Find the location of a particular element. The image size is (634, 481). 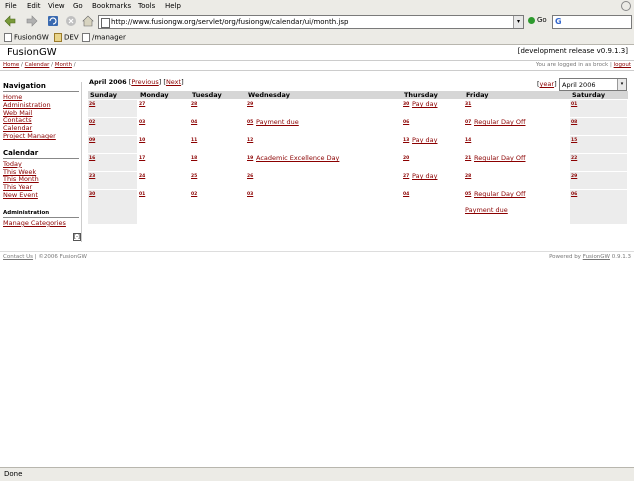

calendar-day-cell: 27 Pay day is located at coordinates (432, 180).